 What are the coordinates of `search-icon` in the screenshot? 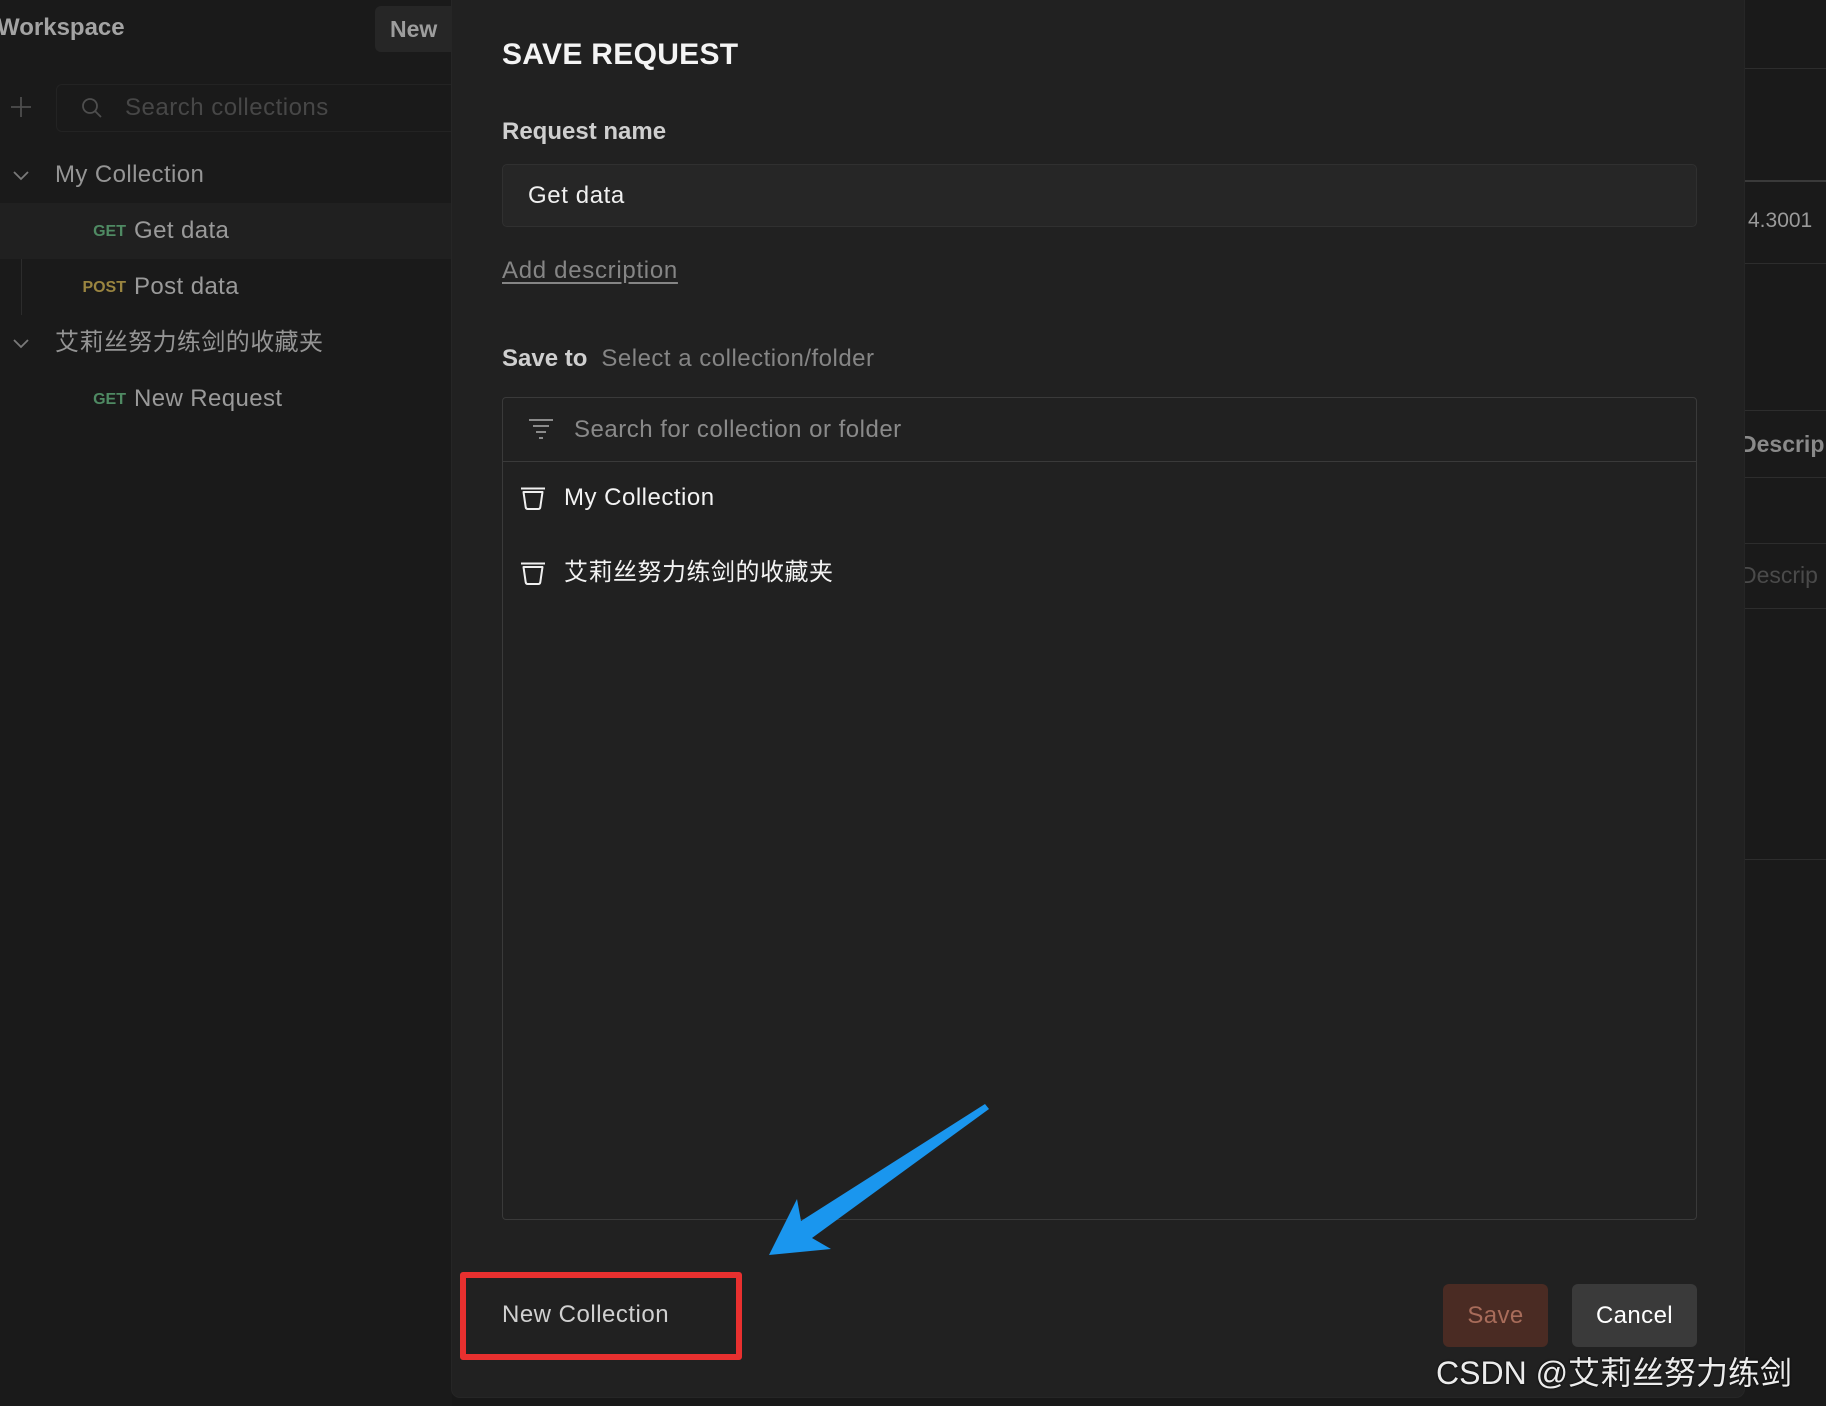 It's located at (92, 108).